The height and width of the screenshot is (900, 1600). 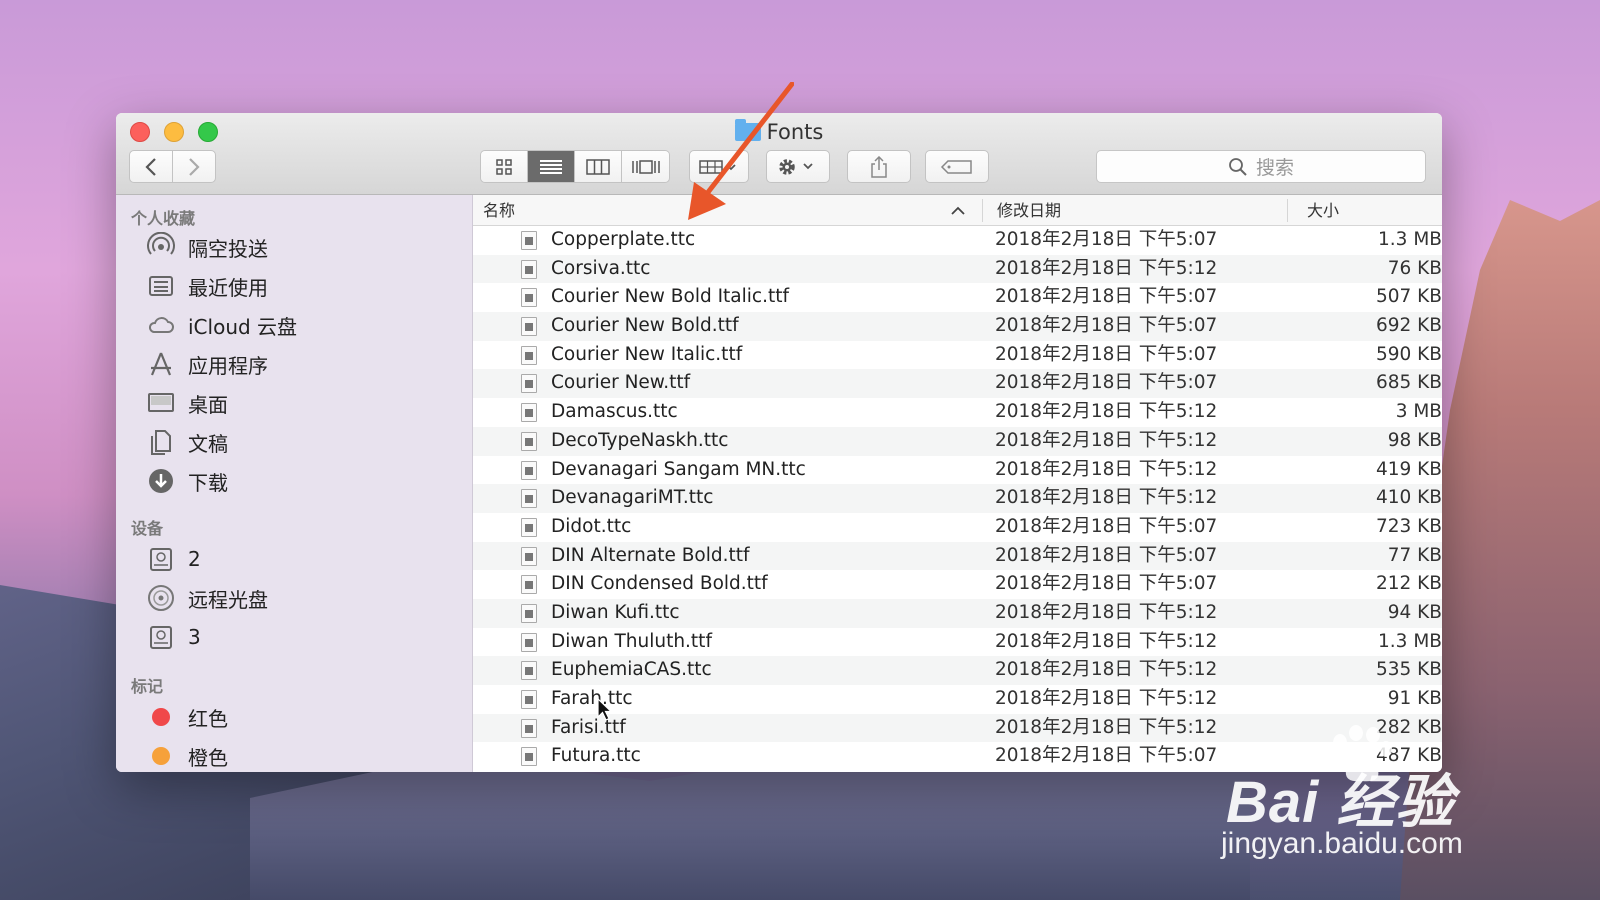 I want to click on arrange-icon, so click(x=717, y=166).